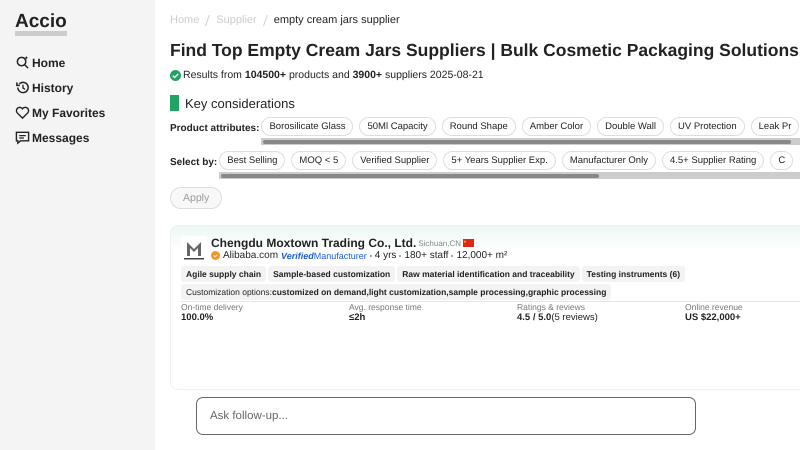 The height and width of the screenshot is (450, 800). I want to click on capability-tag: Testing instruments (6), so click(634, 274).